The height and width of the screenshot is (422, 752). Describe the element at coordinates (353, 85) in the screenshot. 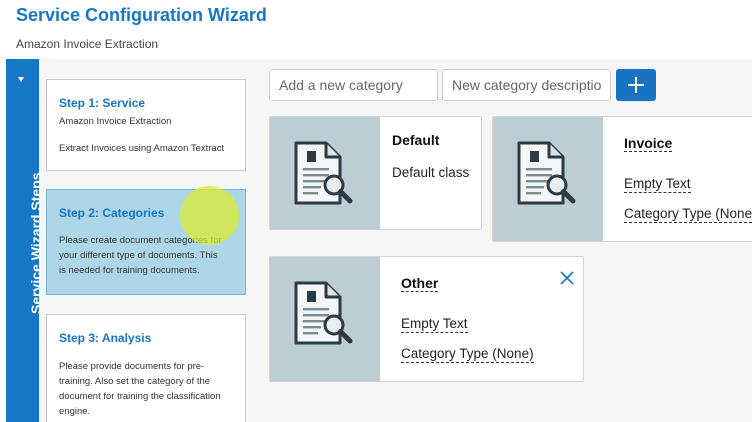

I see `category-name-input` at that location.